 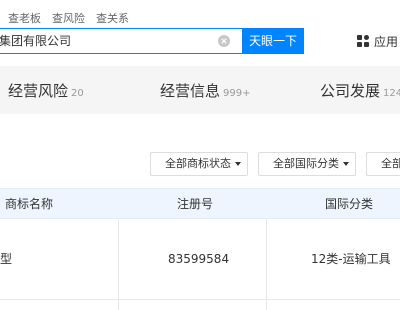 I want to click on nav-item-label: 经营风险, so click(x=38, y=91).